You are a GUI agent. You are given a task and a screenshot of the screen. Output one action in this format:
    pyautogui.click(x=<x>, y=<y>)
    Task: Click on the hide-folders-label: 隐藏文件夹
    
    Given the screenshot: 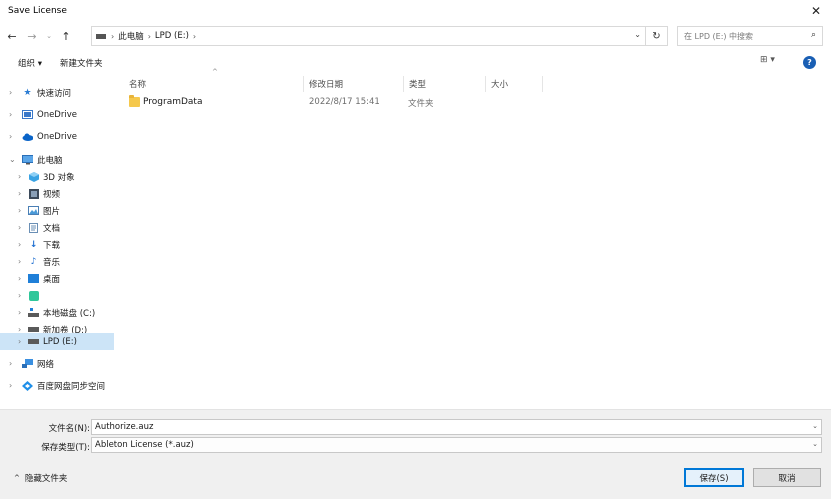 What is the action you would take?
    pyautogui.click(x=46, y=479)
    